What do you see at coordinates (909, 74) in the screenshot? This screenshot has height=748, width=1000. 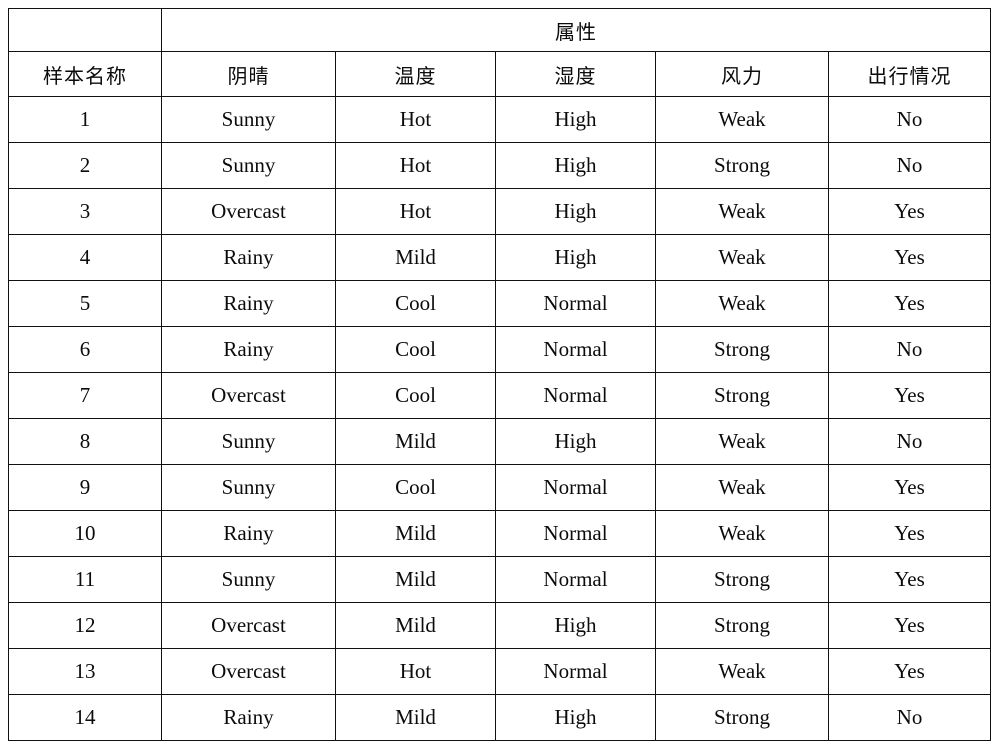 I see `column-header-play: 出行情况` at bounding box center [909, 74].